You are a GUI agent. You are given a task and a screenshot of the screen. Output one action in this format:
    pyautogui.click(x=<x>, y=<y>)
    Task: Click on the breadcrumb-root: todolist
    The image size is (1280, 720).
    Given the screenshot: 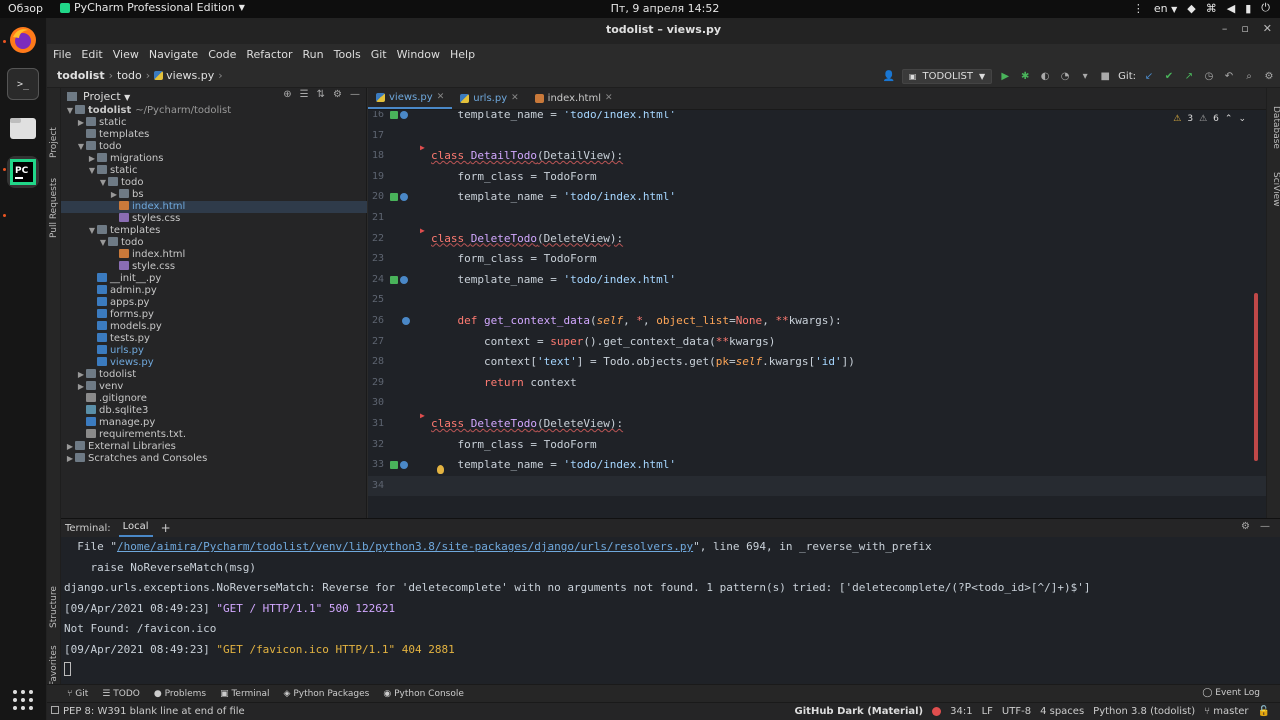 What is the action you would take?
    pyautogui.click(x=81, y=75)
    